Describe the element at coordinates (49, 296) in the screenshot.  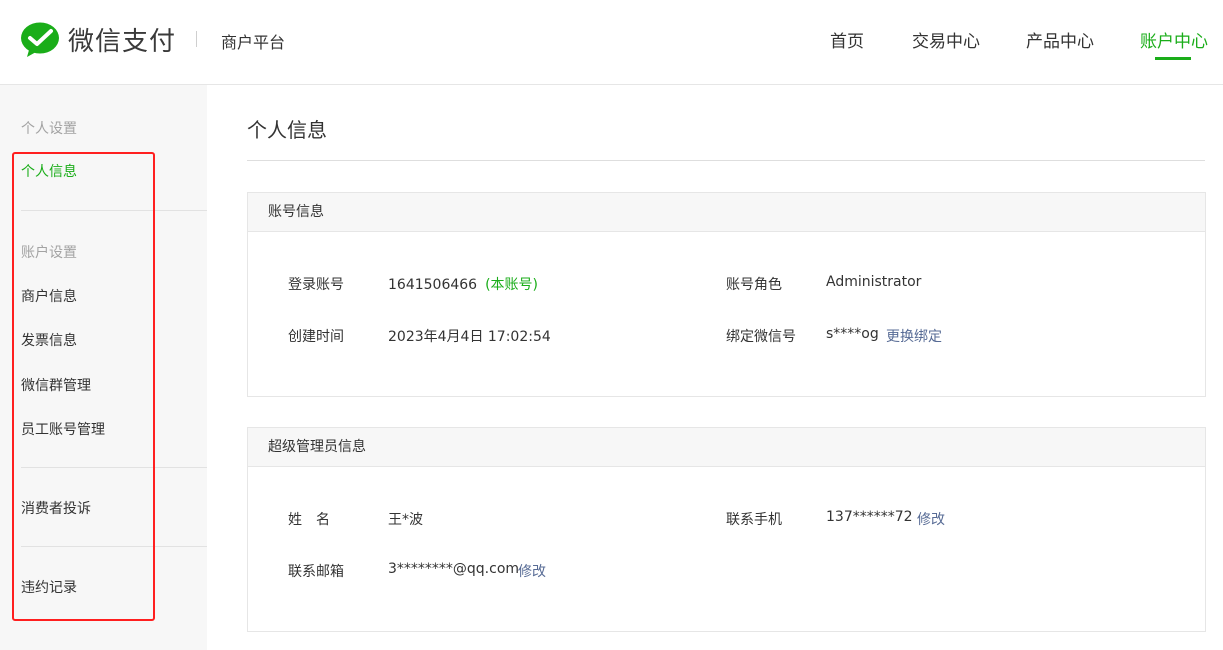
I see `sidebar-item-merchant-info: 商户信息` at that location.